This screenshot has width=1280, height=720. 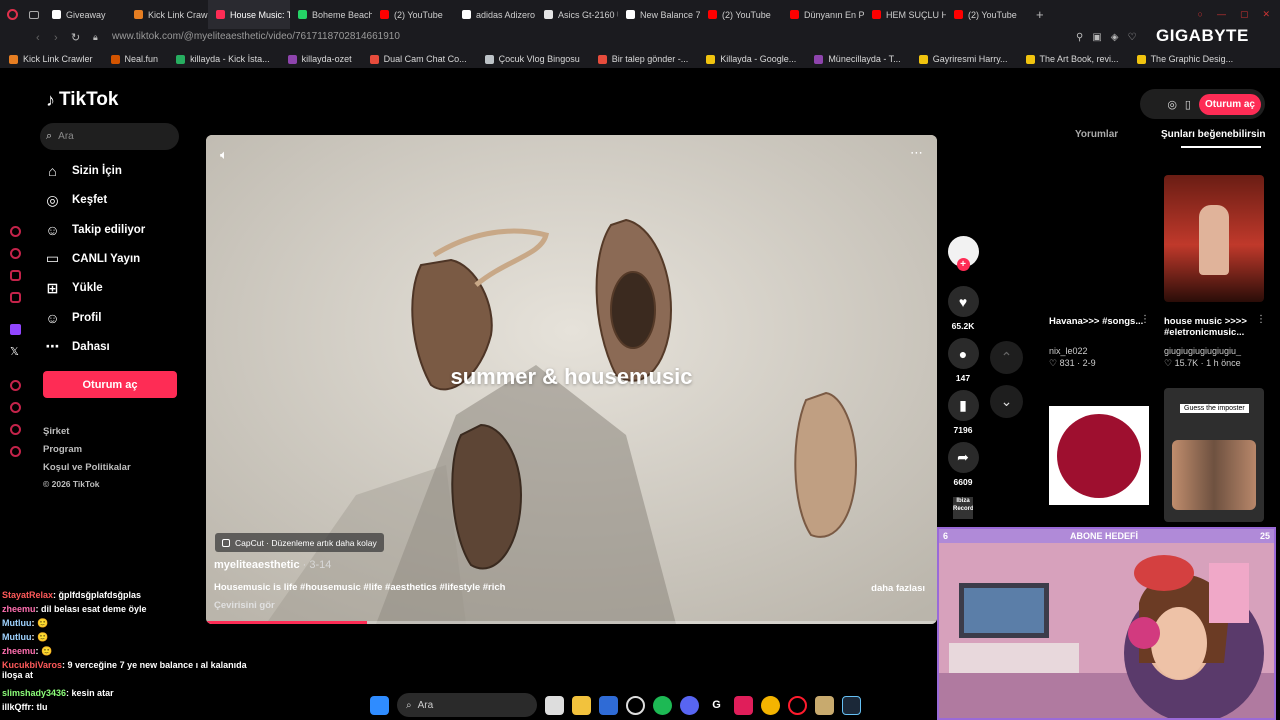 I want to click on browser-tab: Asics Gt-2160 U, so click(x=577, y=14).